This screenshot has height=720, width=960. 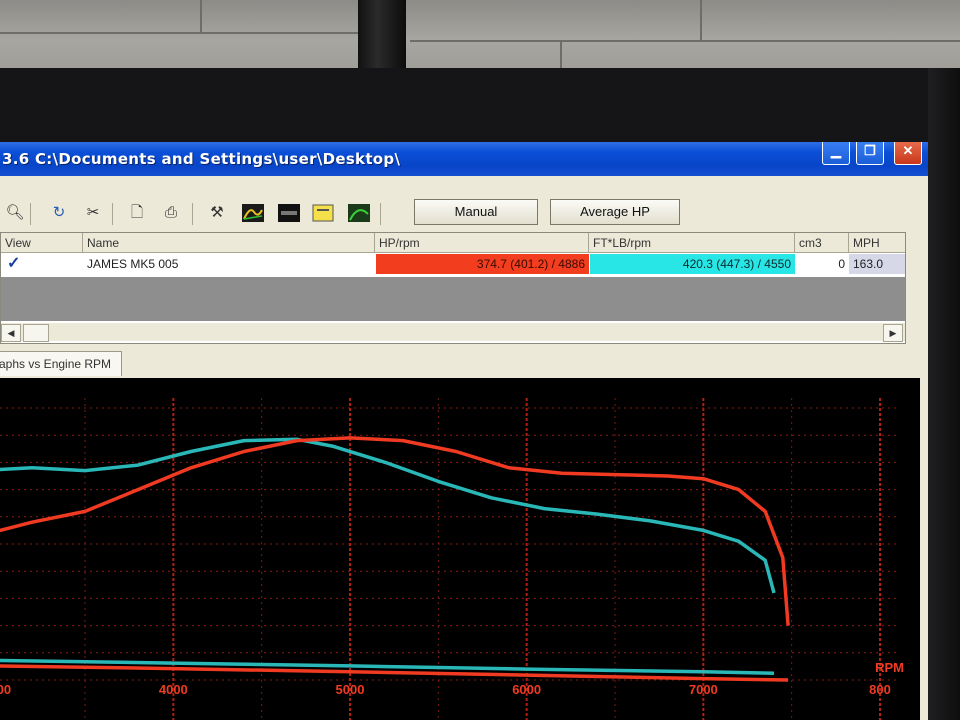 I want to click on graph-icon, so click(x=253, y=213).